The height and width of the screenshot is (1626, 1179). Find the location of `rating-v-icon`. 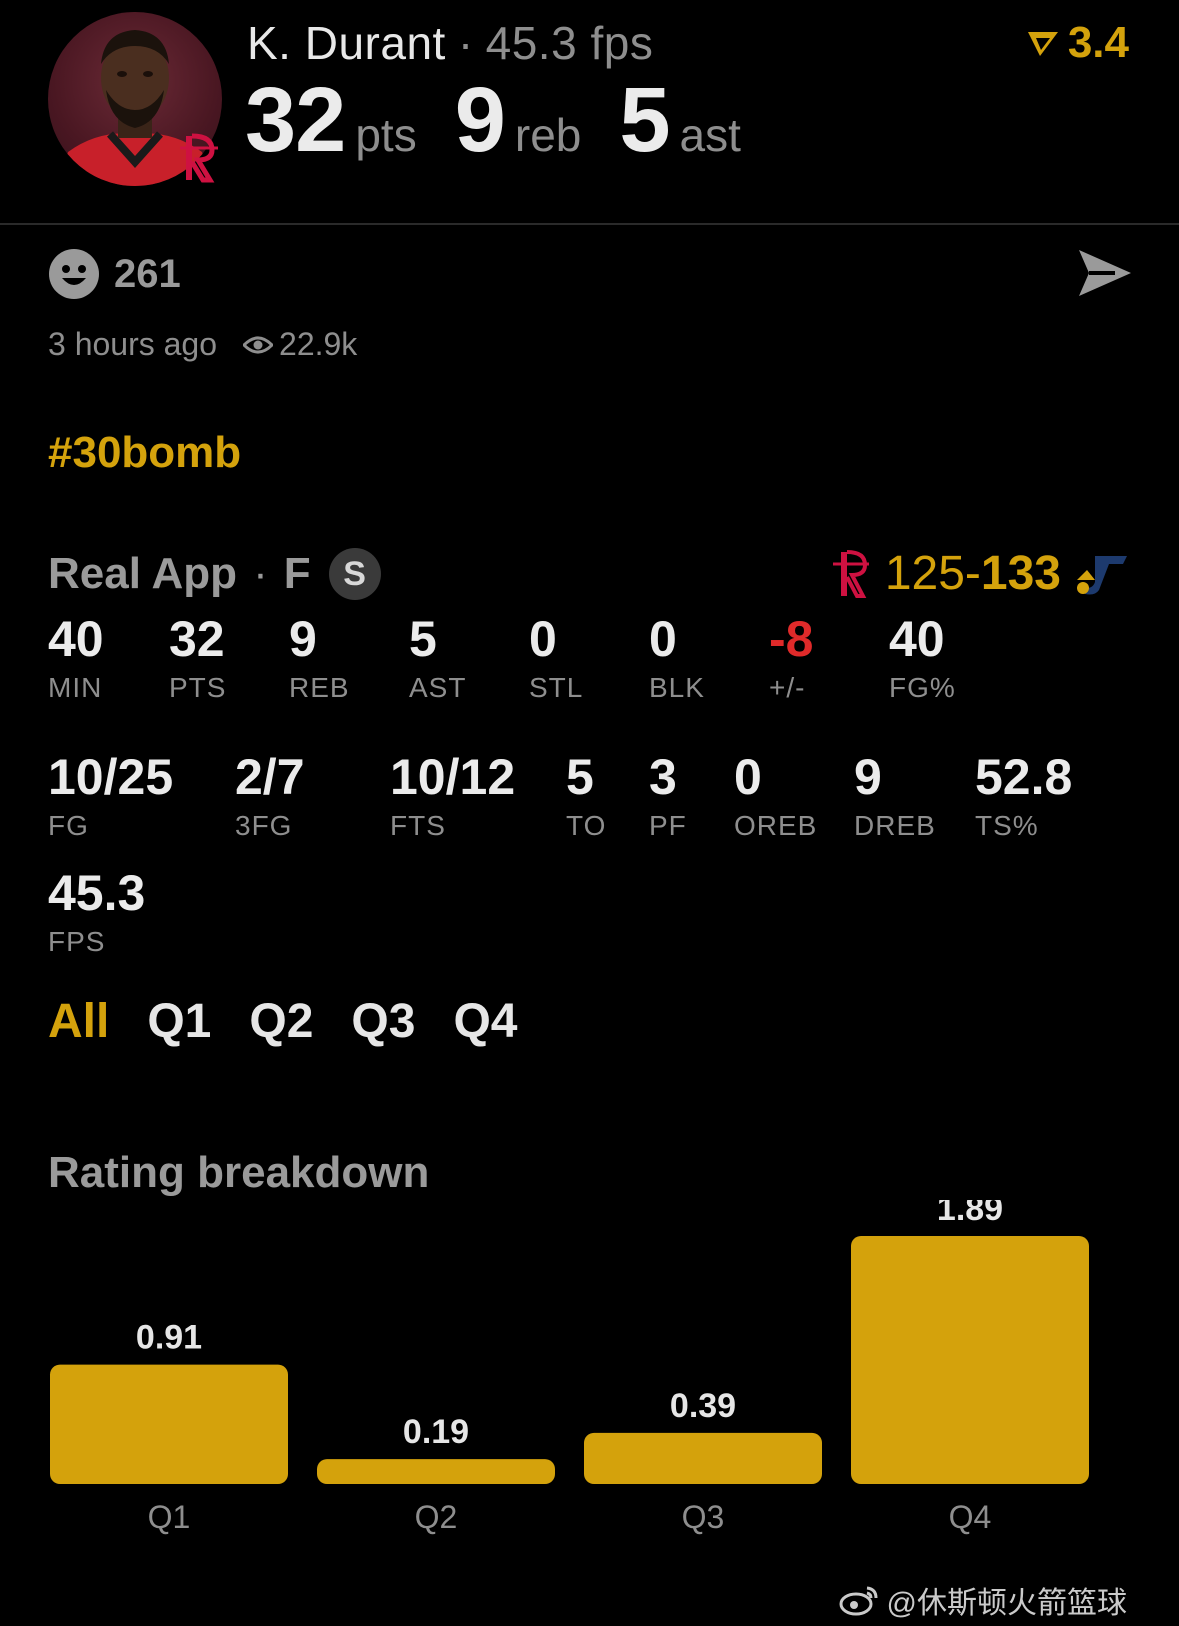

rating-v-icon is located at coordinates (1042, 44).